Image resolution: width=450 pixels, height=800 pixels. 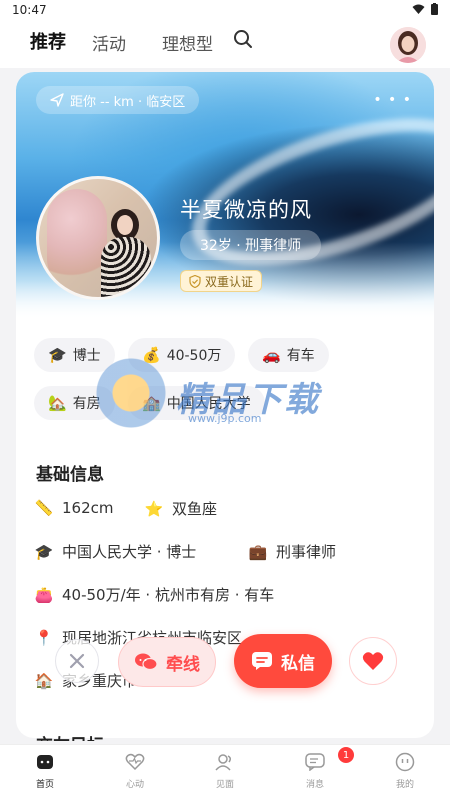 What do you see at coordinates (57, 100) in the screenshot?
I see `location-arrow-icon` at bounding box center [57, 100].